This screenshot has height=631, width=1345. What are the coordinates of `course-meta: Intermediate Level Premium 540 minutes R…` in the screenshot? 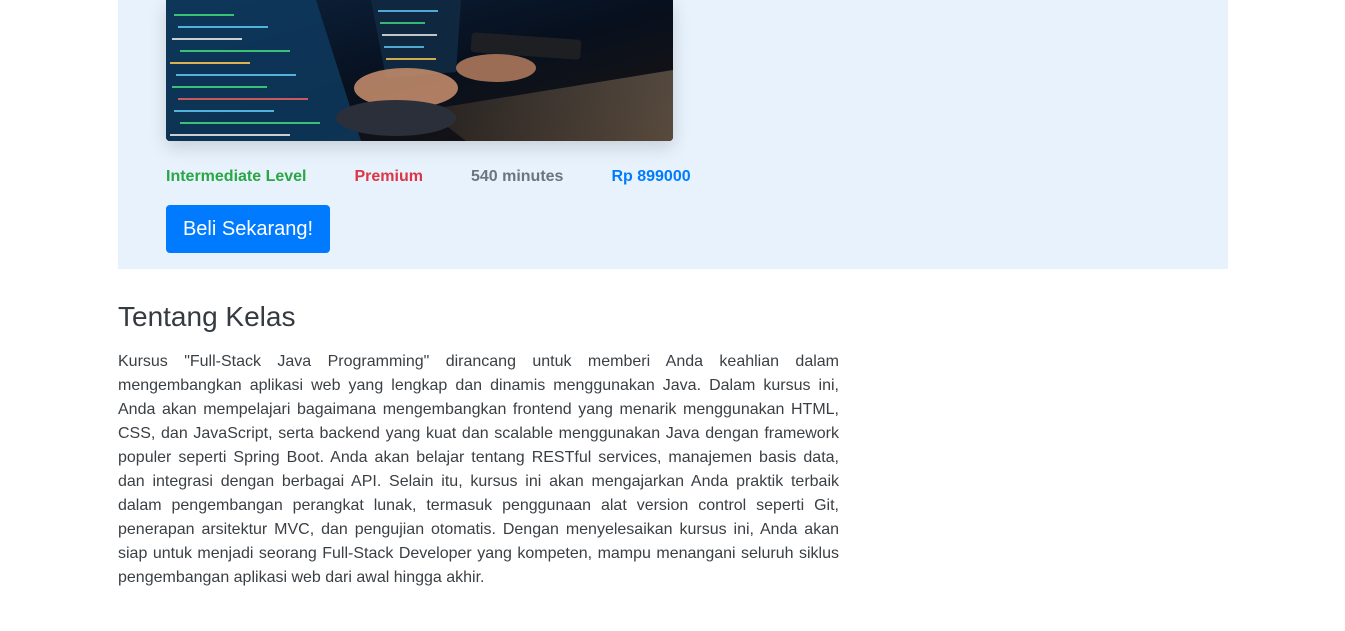 It's located at (428, 177).